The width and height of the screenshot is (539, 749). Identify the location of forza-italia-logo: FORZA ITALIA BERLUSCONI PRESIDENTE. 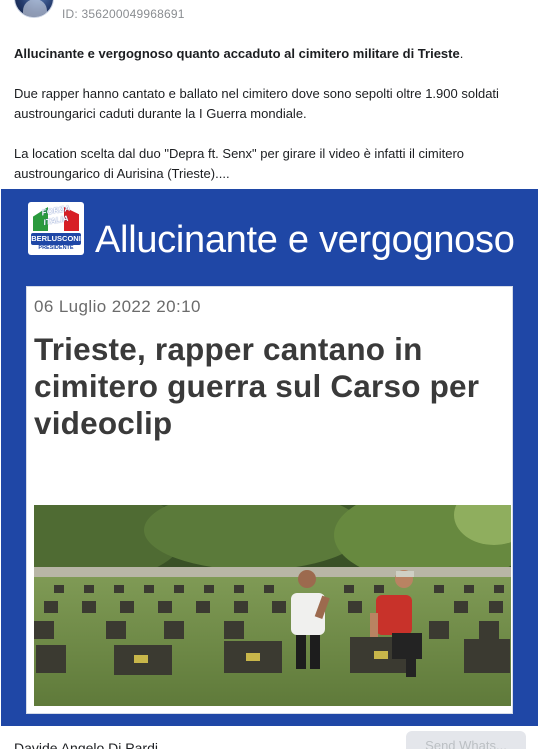
(56, 228).